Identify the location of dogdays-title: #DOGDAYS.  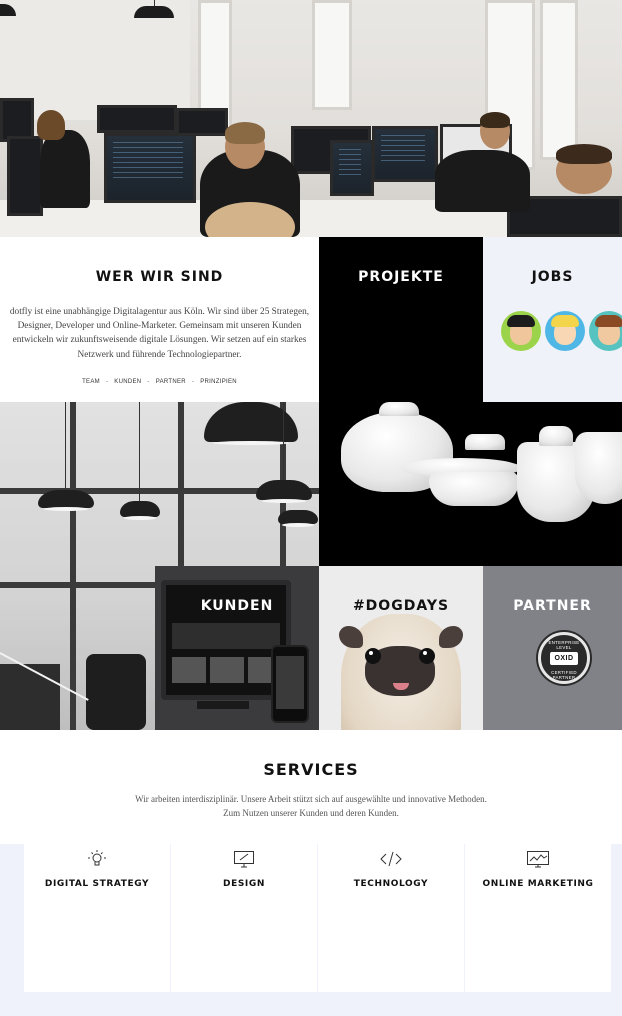
(401, 606).